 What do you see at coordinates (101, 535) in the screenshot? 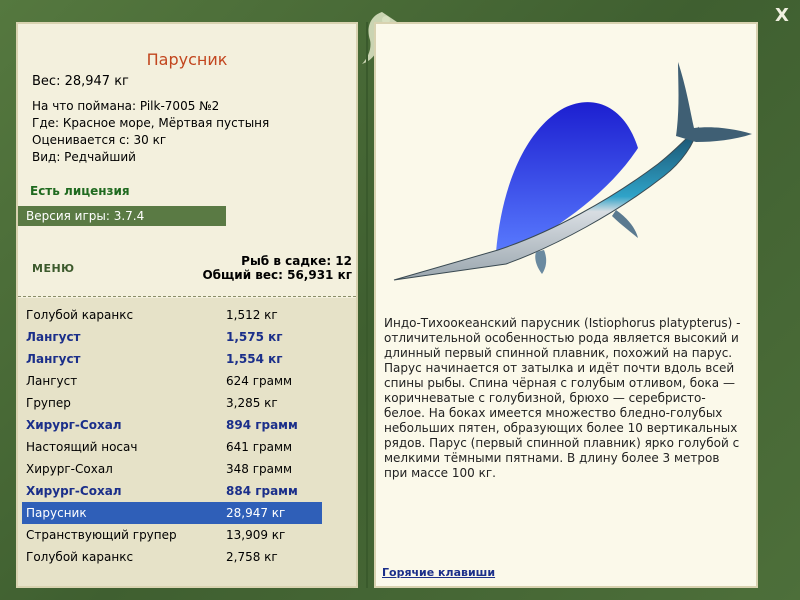
I see `list-item-name: Странствующий групер` at bounding box center [101, 535].